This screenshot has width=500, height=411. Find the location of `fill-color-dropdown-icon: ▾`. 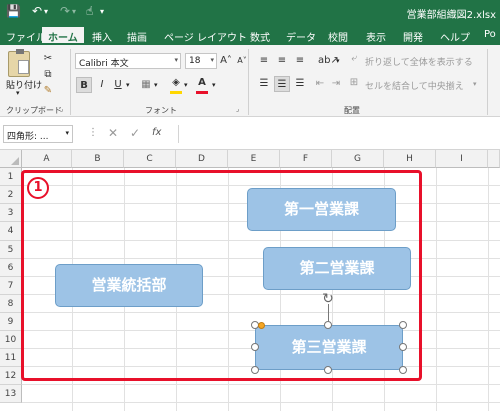

fill-color-dropdown-icon: ▾ is located at coordinates (186, 85).